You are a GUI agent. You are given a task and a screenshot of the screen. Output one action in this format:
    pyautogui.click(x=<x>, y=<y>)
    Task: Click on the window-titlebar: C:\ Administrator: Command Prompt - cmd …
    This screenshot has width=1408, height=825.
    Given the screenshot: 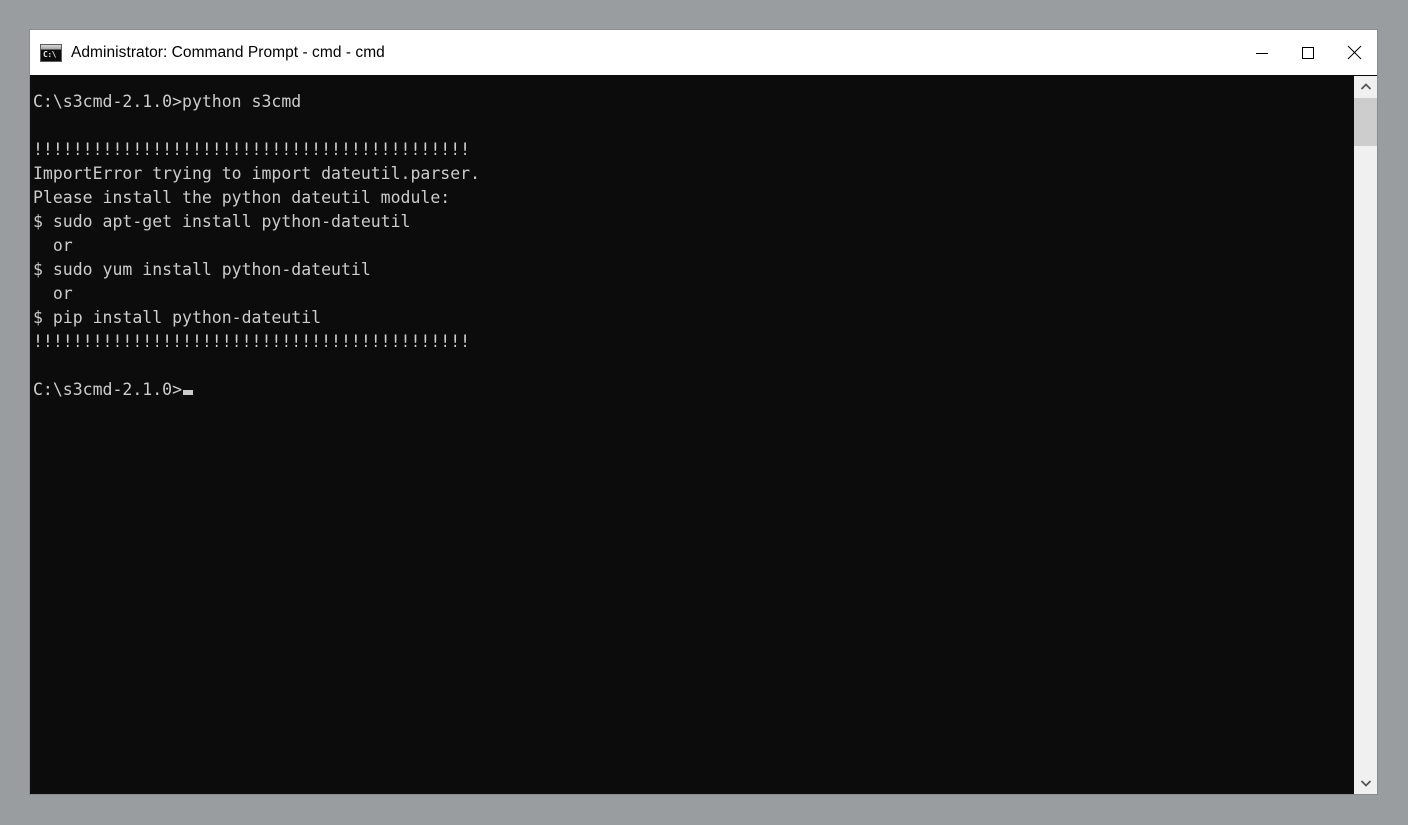 What is the action you would take?
    pyautogui.click(x=703, y=52)
    